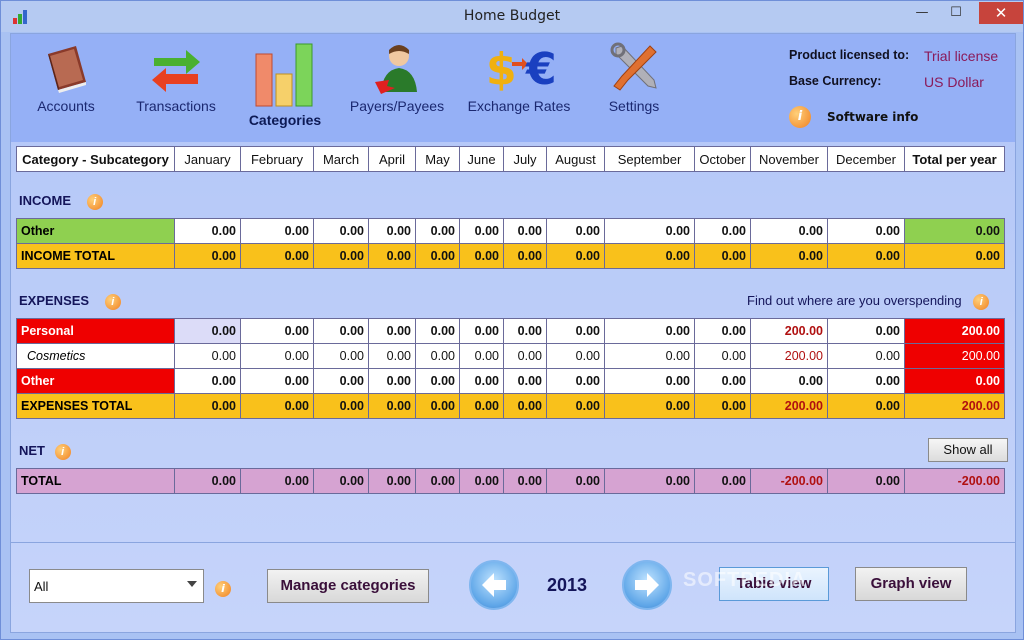 This screenshot has height=640, width=1024. What do you see at coordinates (277, 159) in the screenshot?
I see `column-header-cell: February` at bounding box center [277, 159].